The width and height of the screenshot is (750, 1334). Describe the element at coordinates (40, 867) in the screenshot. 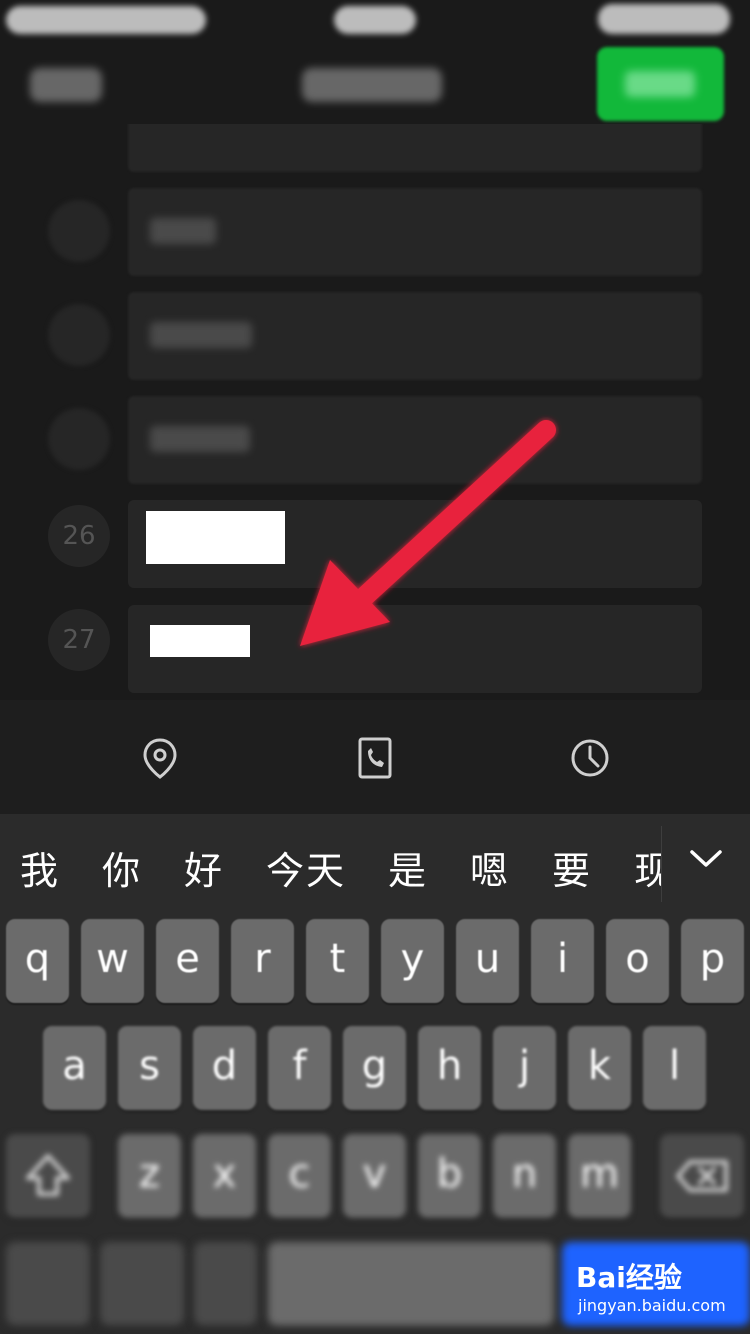

I see `candidate-word: 我` at that location.